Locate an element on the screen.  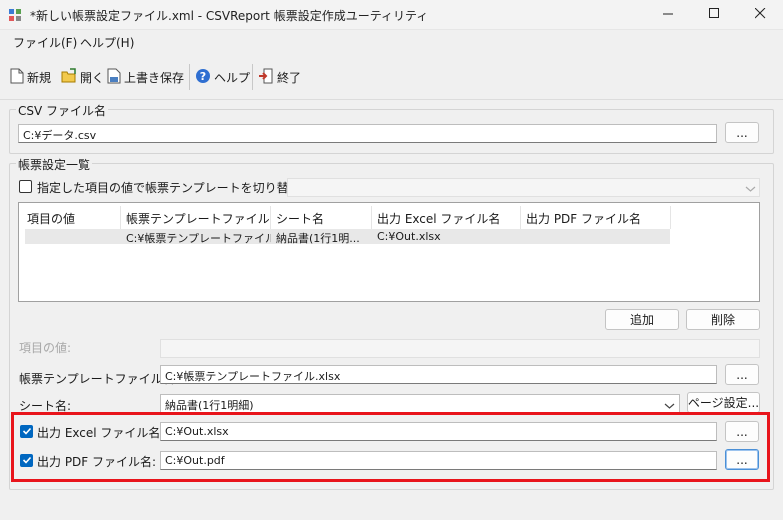
minimize-button is located at coordinates (668, 15).